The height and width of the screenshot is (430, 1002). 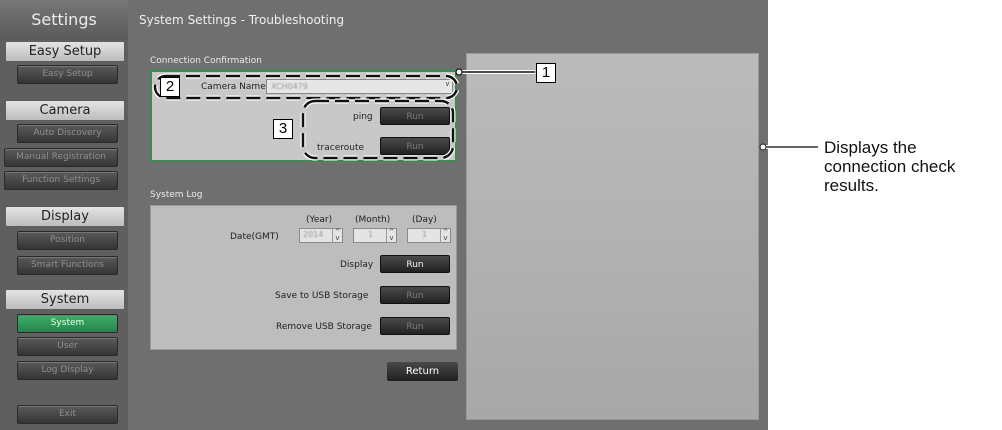 I want to click on callout-2-number: 2, so click(x=170, y=87).